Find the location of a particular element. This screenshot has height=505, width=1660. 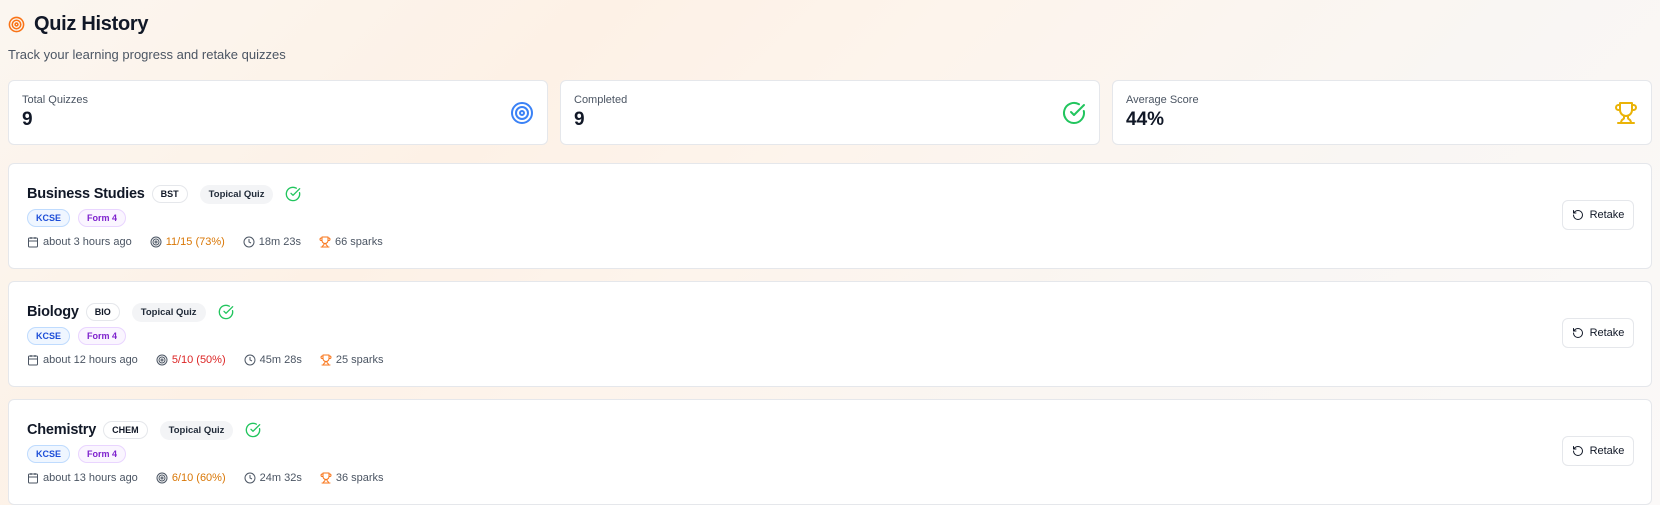

time-ago: about 3 hours ago is located at coordinates (87, 242).